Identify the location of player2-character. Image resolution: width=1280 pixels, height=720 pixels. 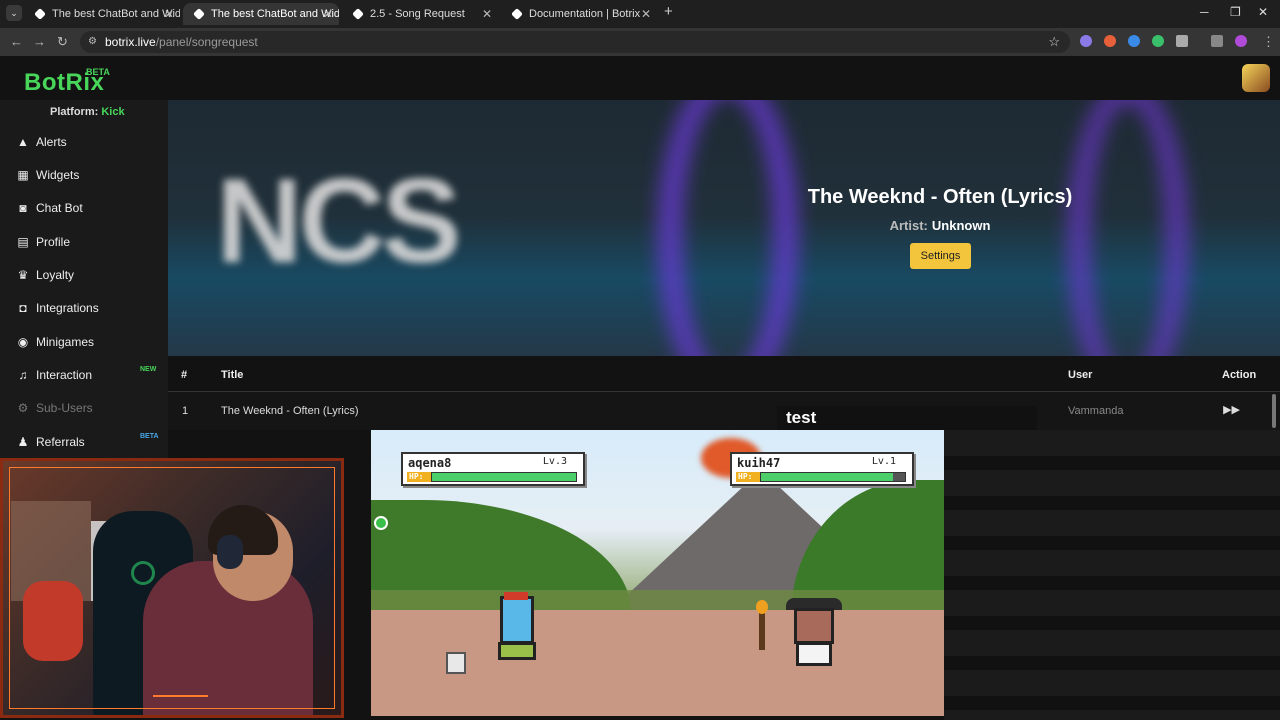
(814, 634).